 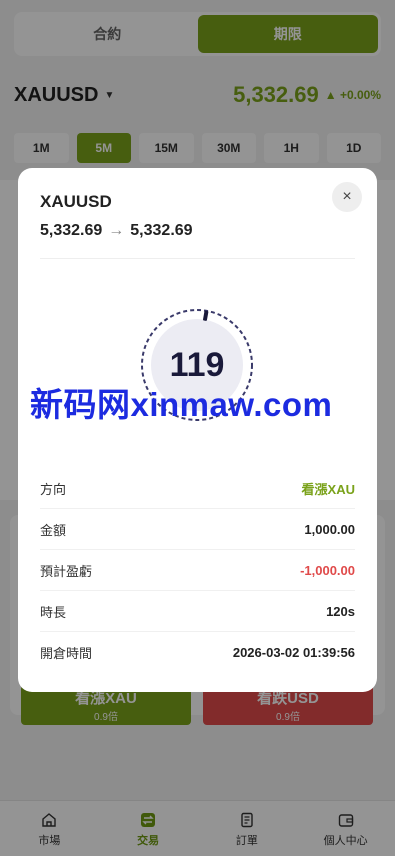 What do you see at coordinates (197, 652) in the screenshot?
I see `detail-row-open-time: 開倉時間 2026-03-02 01:39:56` at bounding box center [197, 652].